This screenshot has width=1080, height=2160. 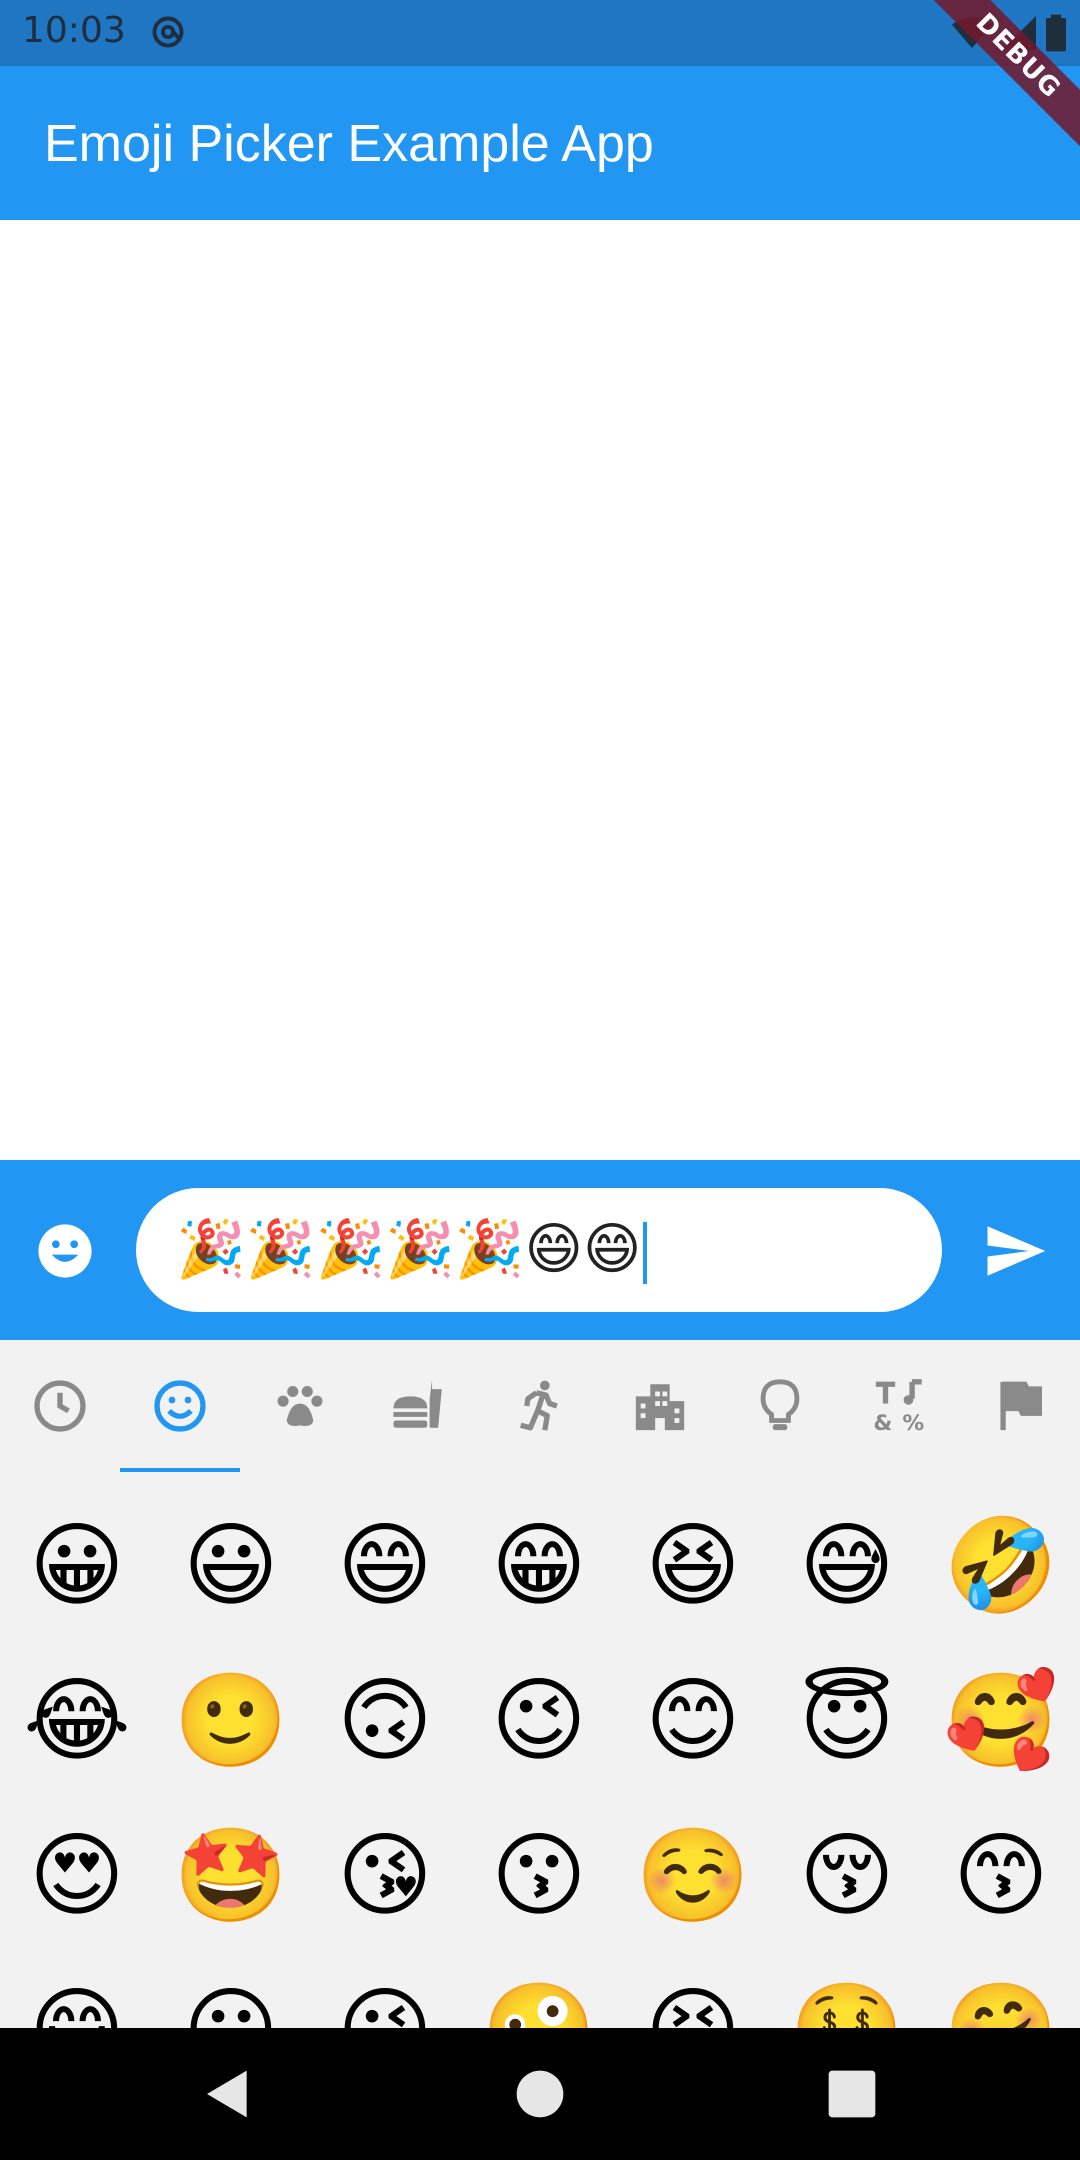 I want to click on flag-icon, so click(x=1021, y=1406).